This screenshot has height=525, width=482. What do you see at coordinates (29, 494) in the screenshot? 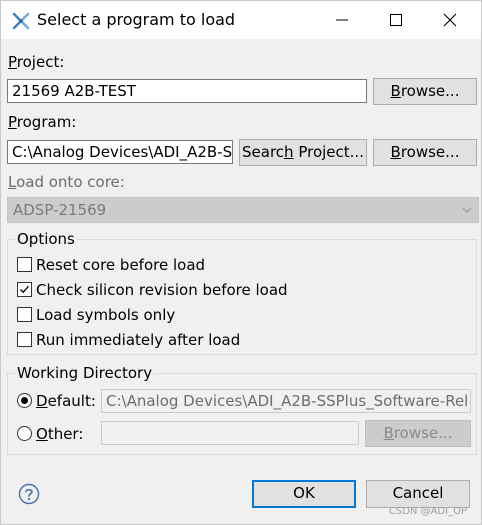
I see `help-icon` at bounding box center [29, 494].